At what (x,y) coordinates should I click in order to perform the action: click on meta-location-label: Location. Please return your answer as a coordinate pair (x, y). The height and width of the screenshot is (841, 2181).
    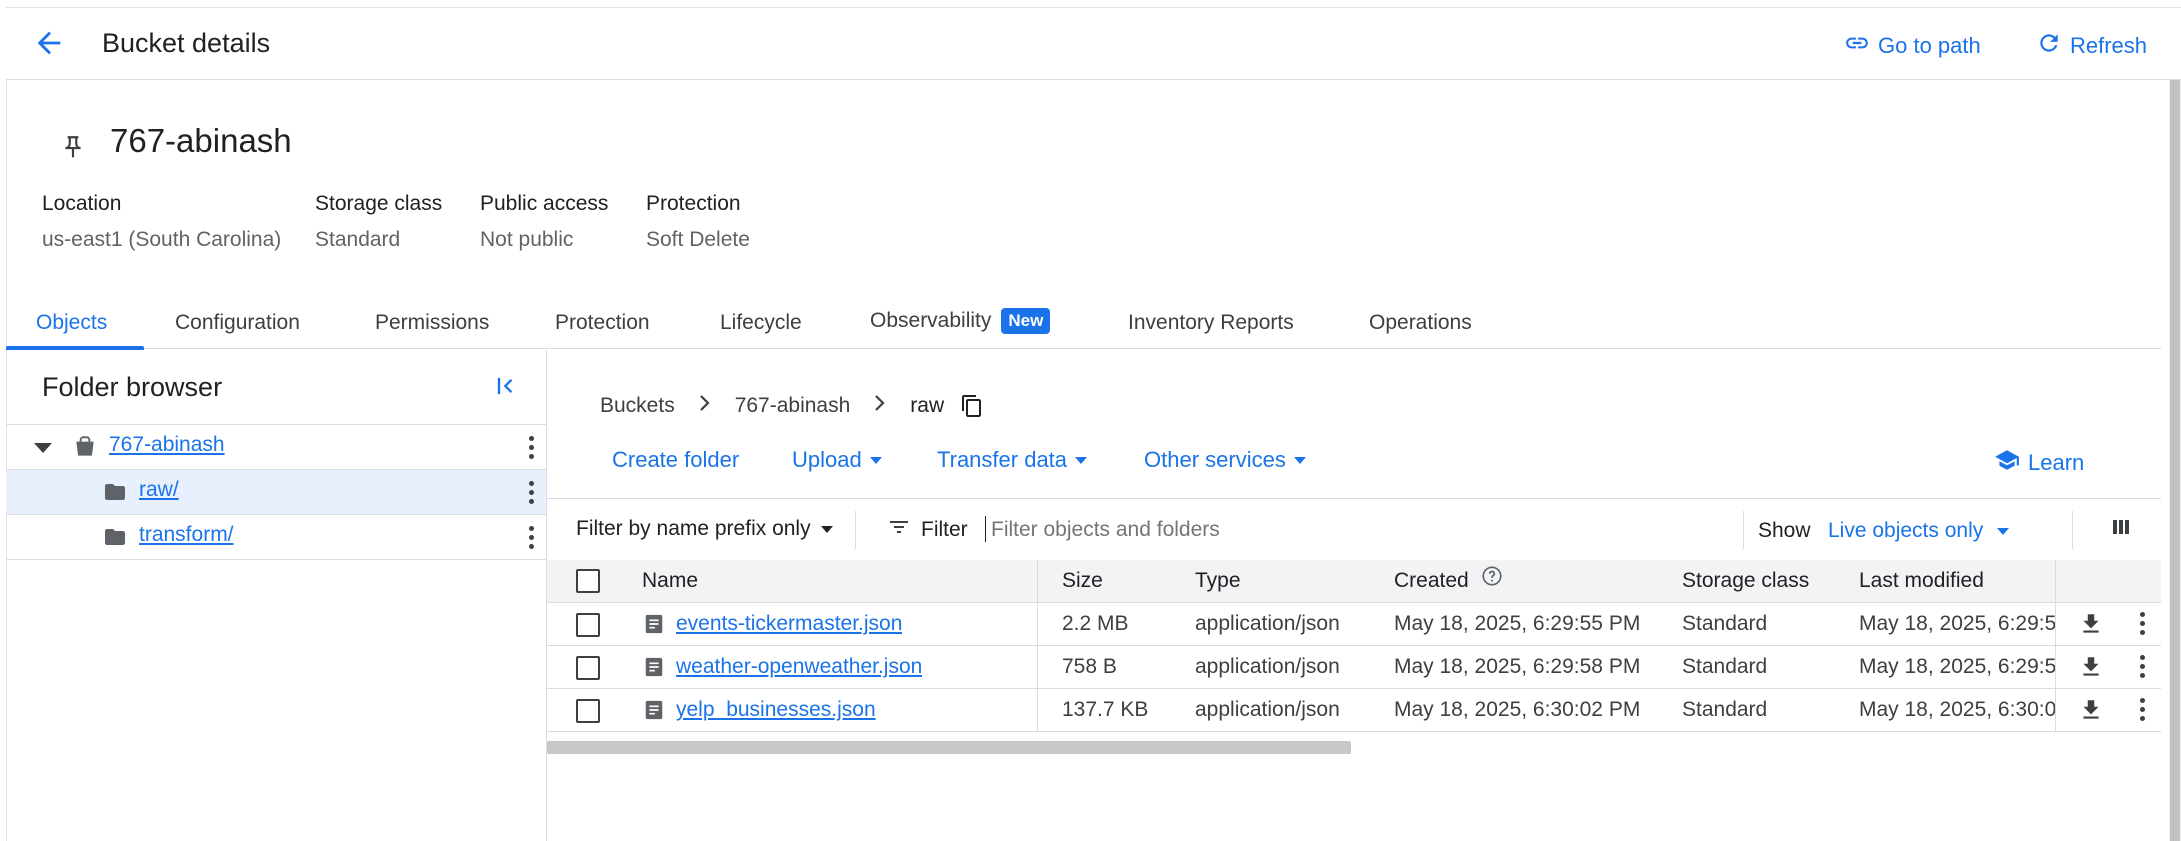
    Looking at the image, I should click on (82, 203).